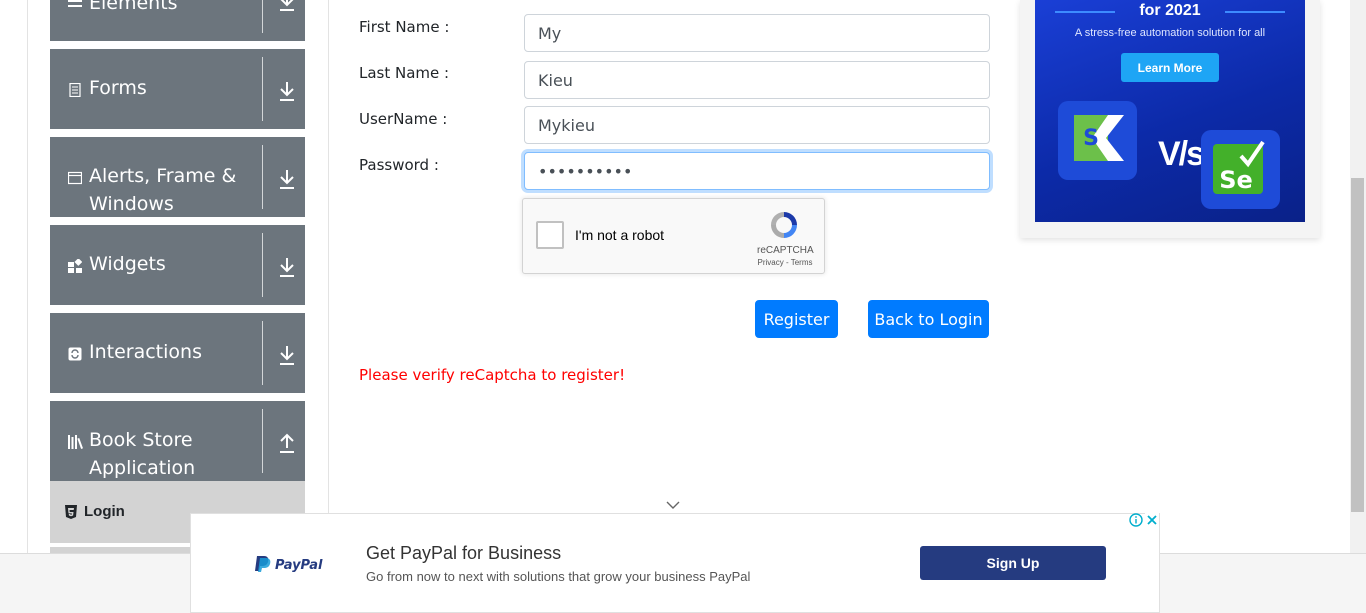  I want to click on ad-info-icon, so click(1136, 520).